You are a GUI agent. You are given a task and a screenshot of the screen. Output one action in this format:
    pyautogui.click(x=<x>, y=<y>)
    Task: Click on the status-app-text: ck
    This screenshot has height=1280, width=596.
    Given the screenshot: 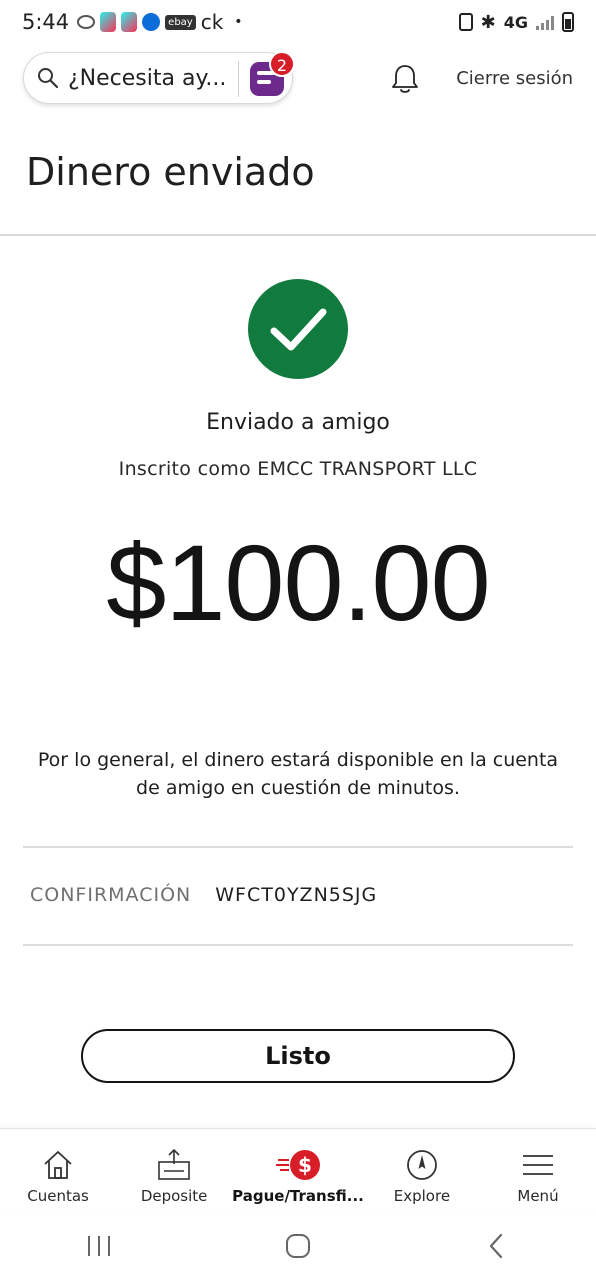 What is the action you would take?
    pyautogui.click(x=212, y=22)
    